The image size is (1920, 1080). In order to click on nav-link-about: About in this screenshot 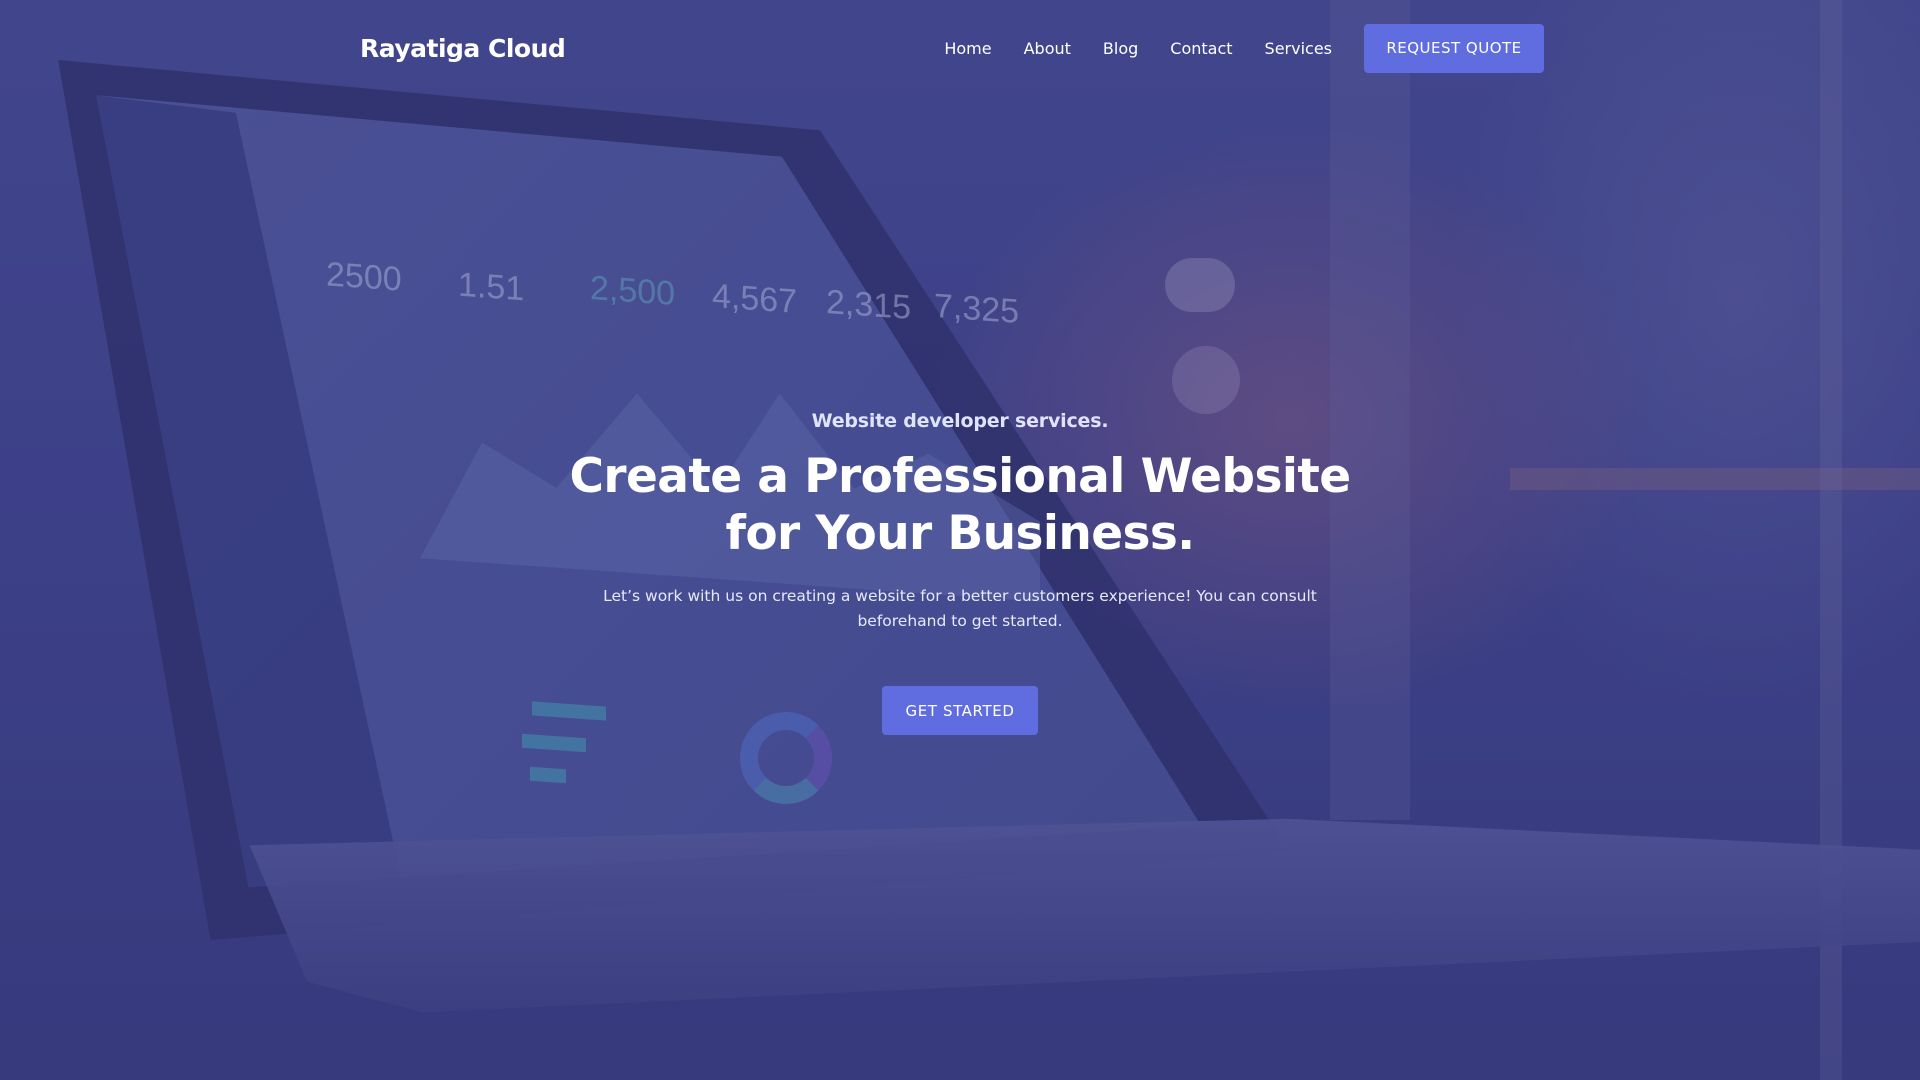, I will do `click(1047, 48)`.